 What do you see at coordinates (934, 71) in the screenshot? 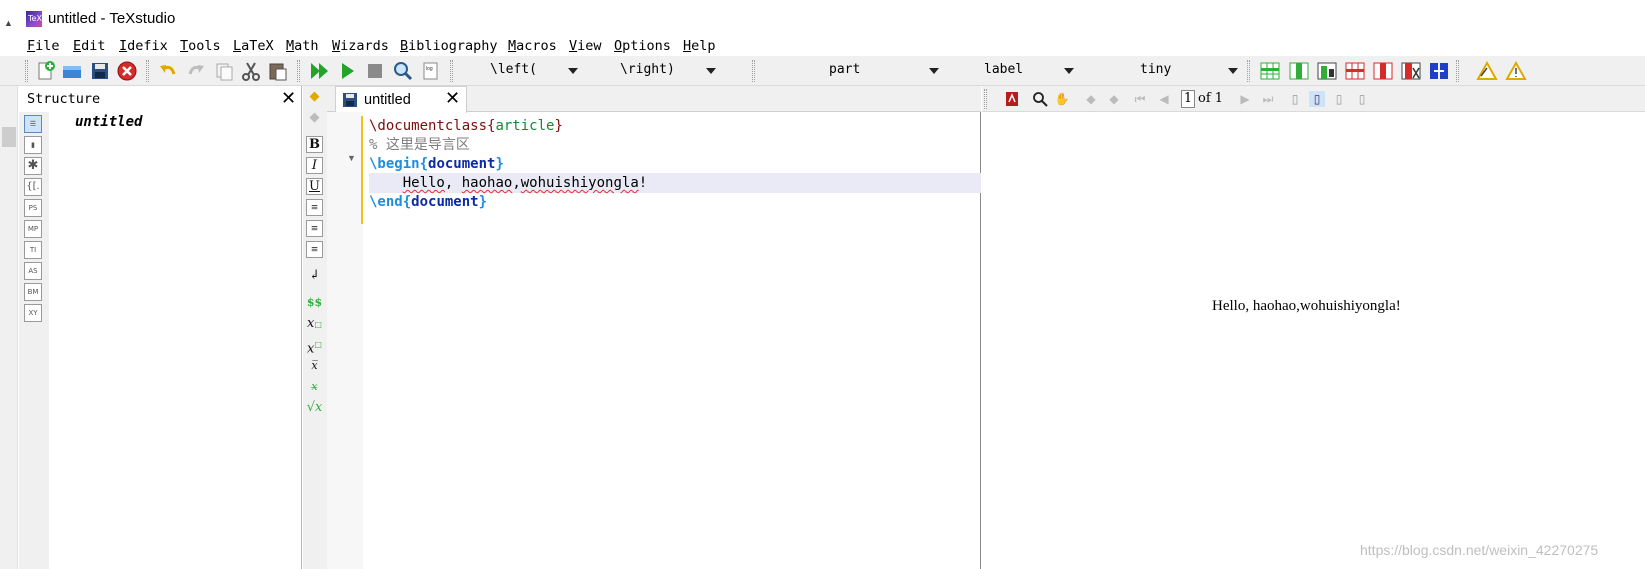
I see `chevron-down-icon` at bounding box center [934, 71].